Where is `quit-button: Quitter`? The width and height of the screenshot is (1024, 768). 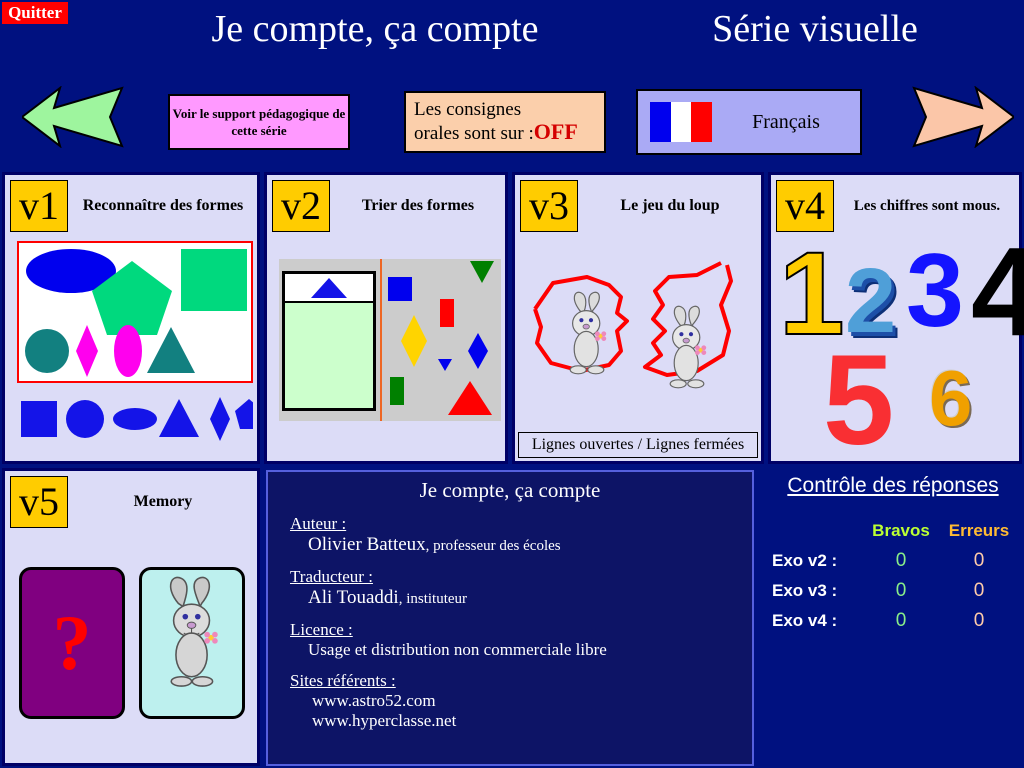
quit-button: Quitter is located at coordinates (35, 13).